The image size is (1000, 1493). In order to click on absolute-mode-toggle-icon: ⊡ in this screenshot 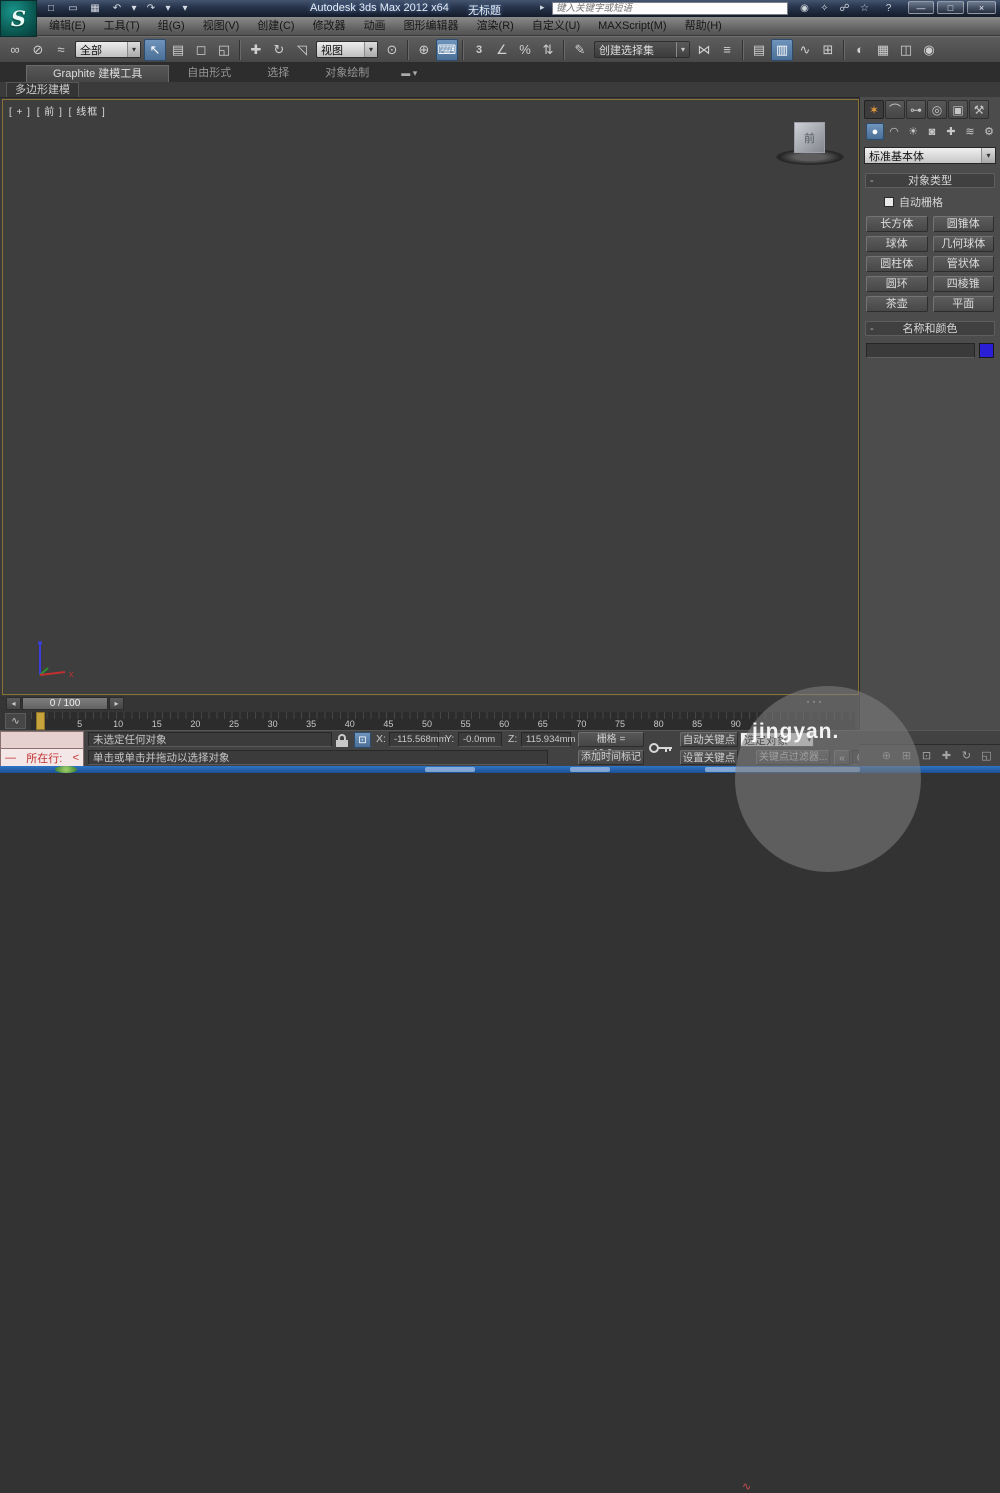, I will do `click(362, 740)`.